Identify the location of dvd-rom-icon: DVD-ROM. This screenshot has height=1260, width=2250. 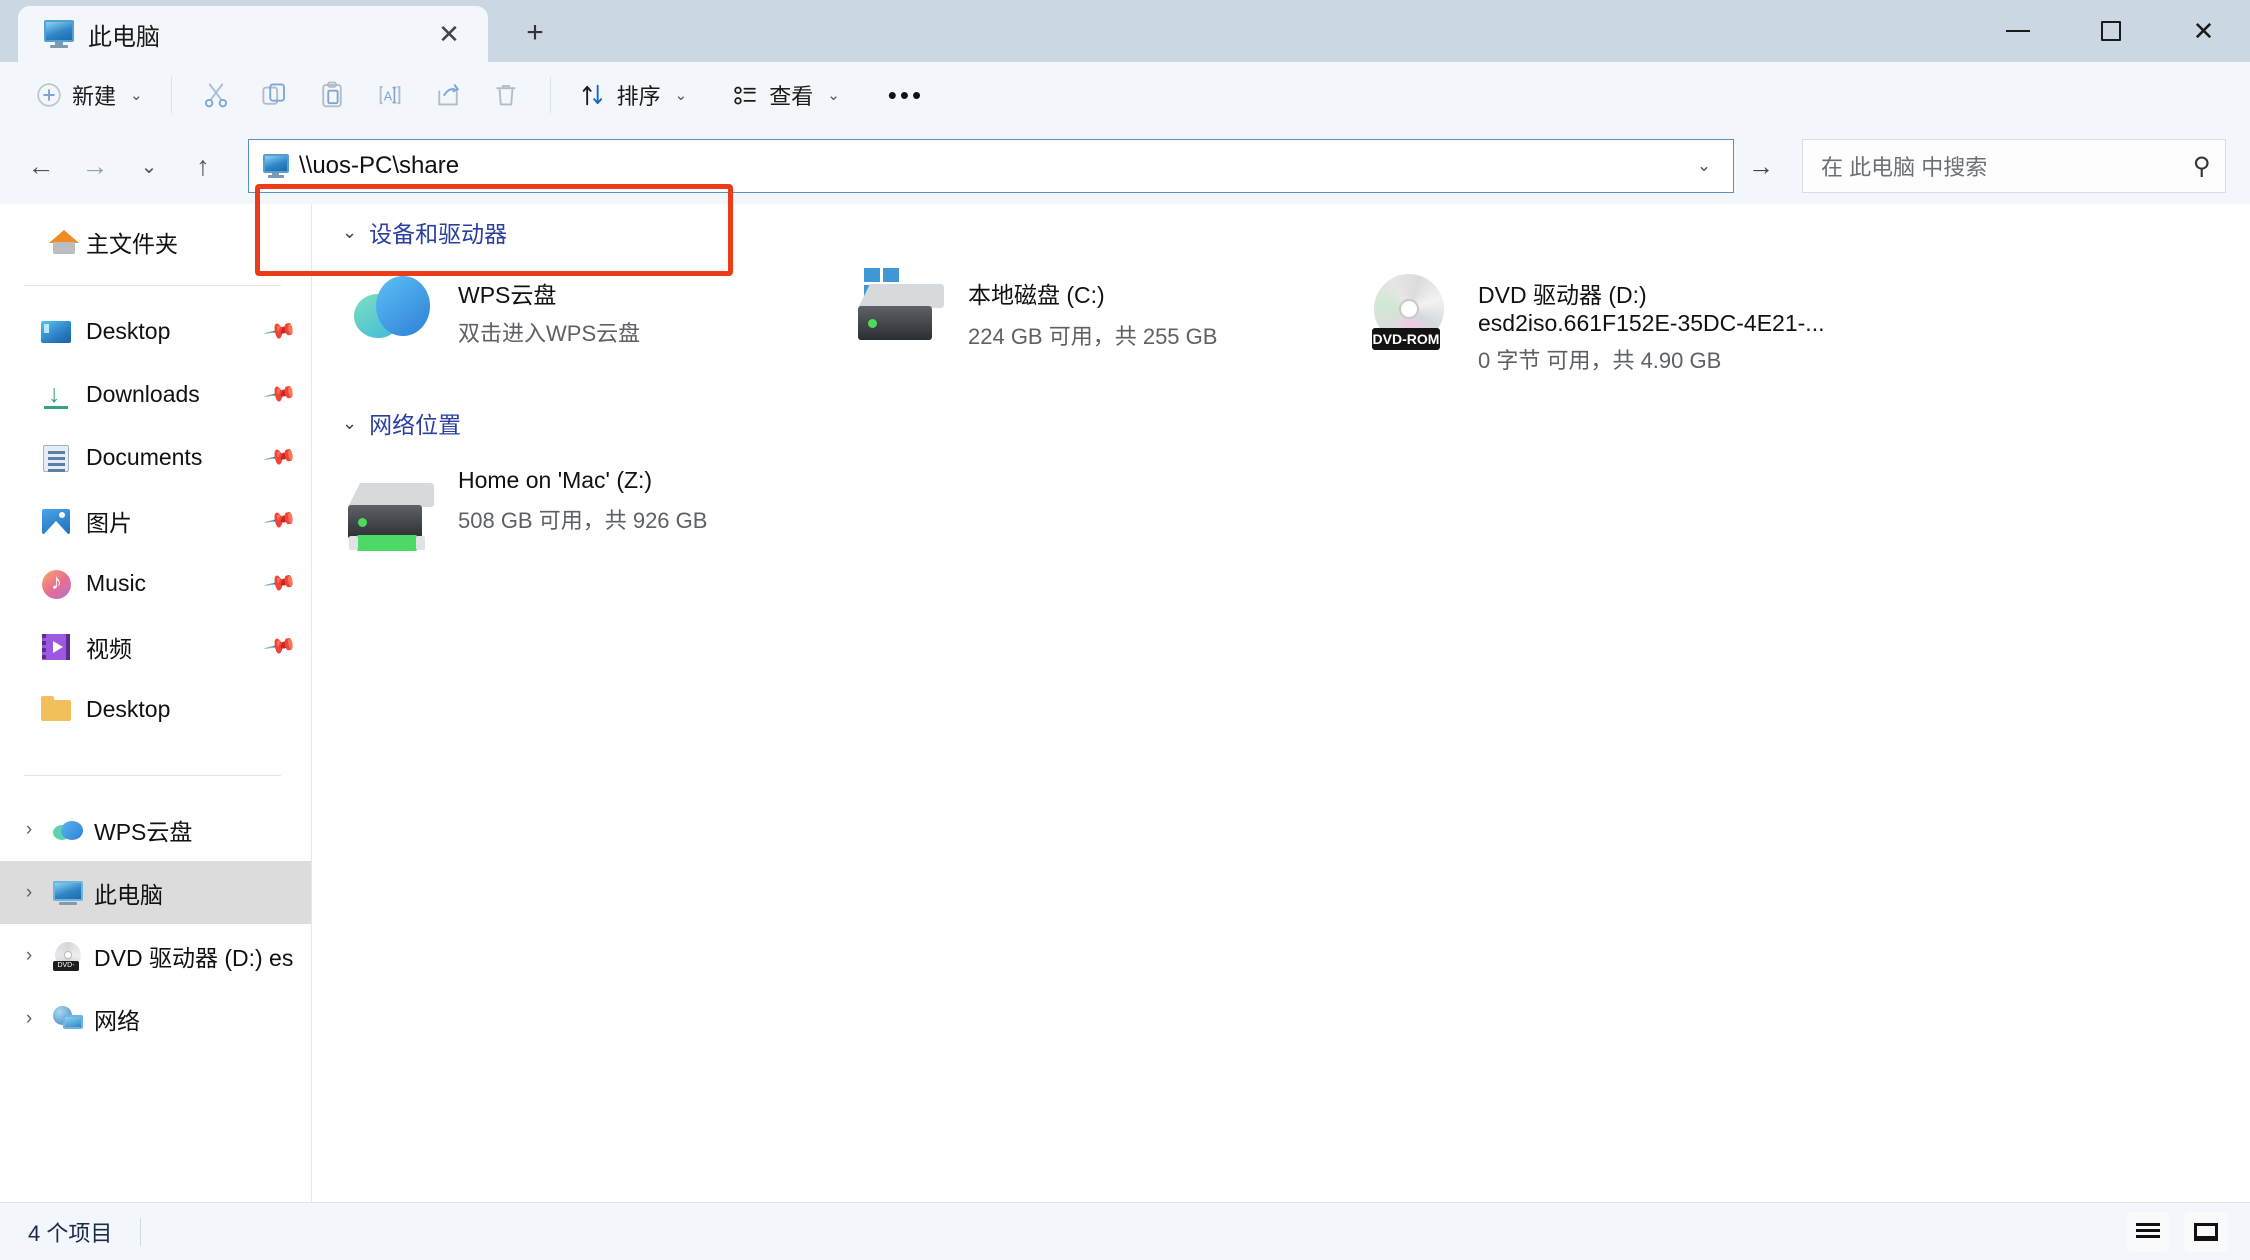
(1412, 312).